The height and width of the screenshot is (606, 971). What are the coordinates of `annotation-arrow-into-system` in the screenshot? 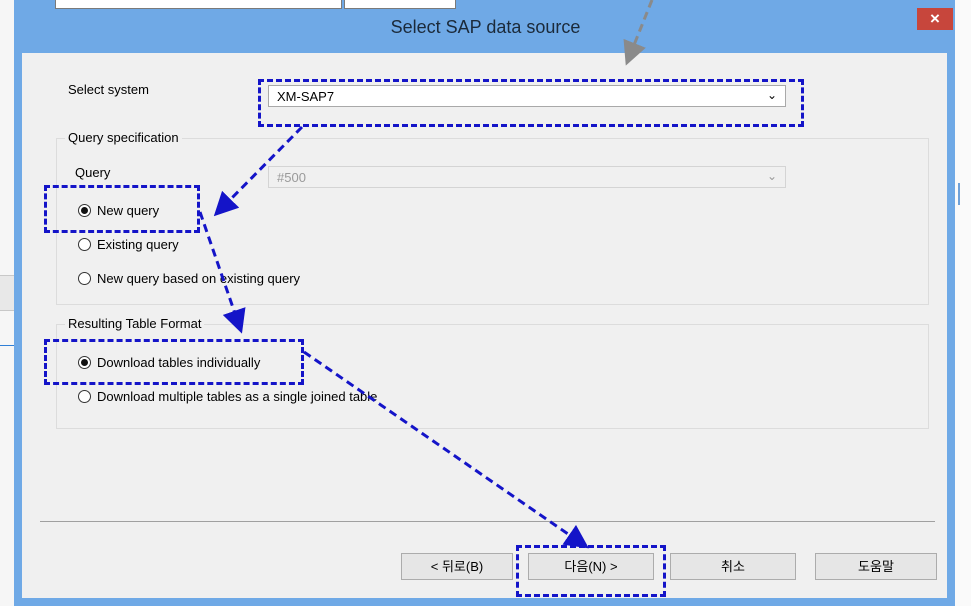 It's located at (638, 33).